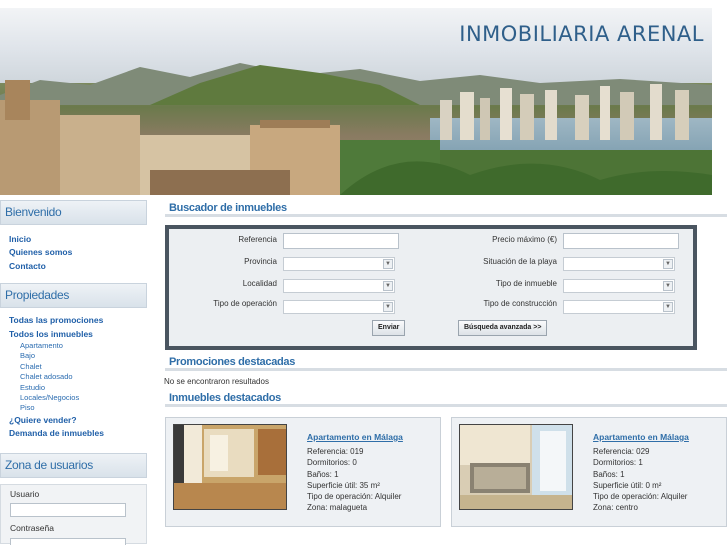 Image resolution: width=727 pixels, height=545 pixels. I want to click on tipo-construccion-select: ▼, so click(619, 307).